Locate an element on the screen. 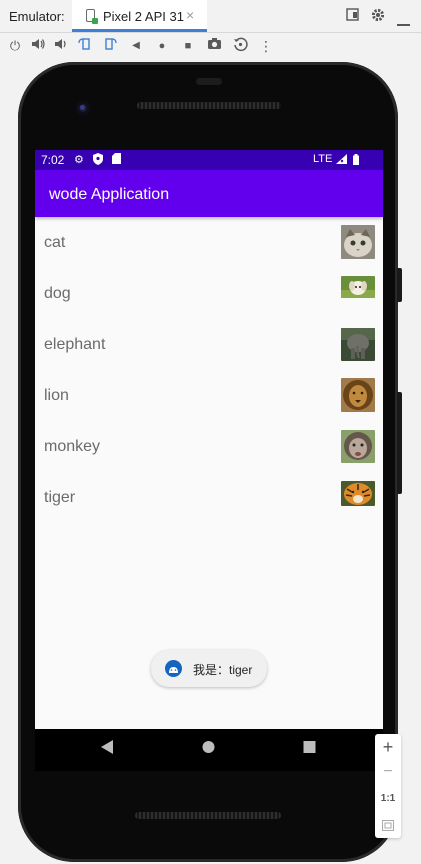 Image resolution: width=421 pixels, height=864 pixels. battery-icon is located at coordinates (356, 161).